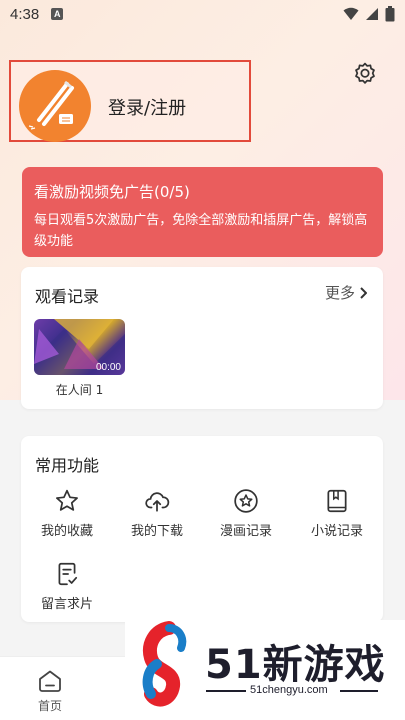  I want to click on comic-history-button: 漫画记录, so click(246, 513).